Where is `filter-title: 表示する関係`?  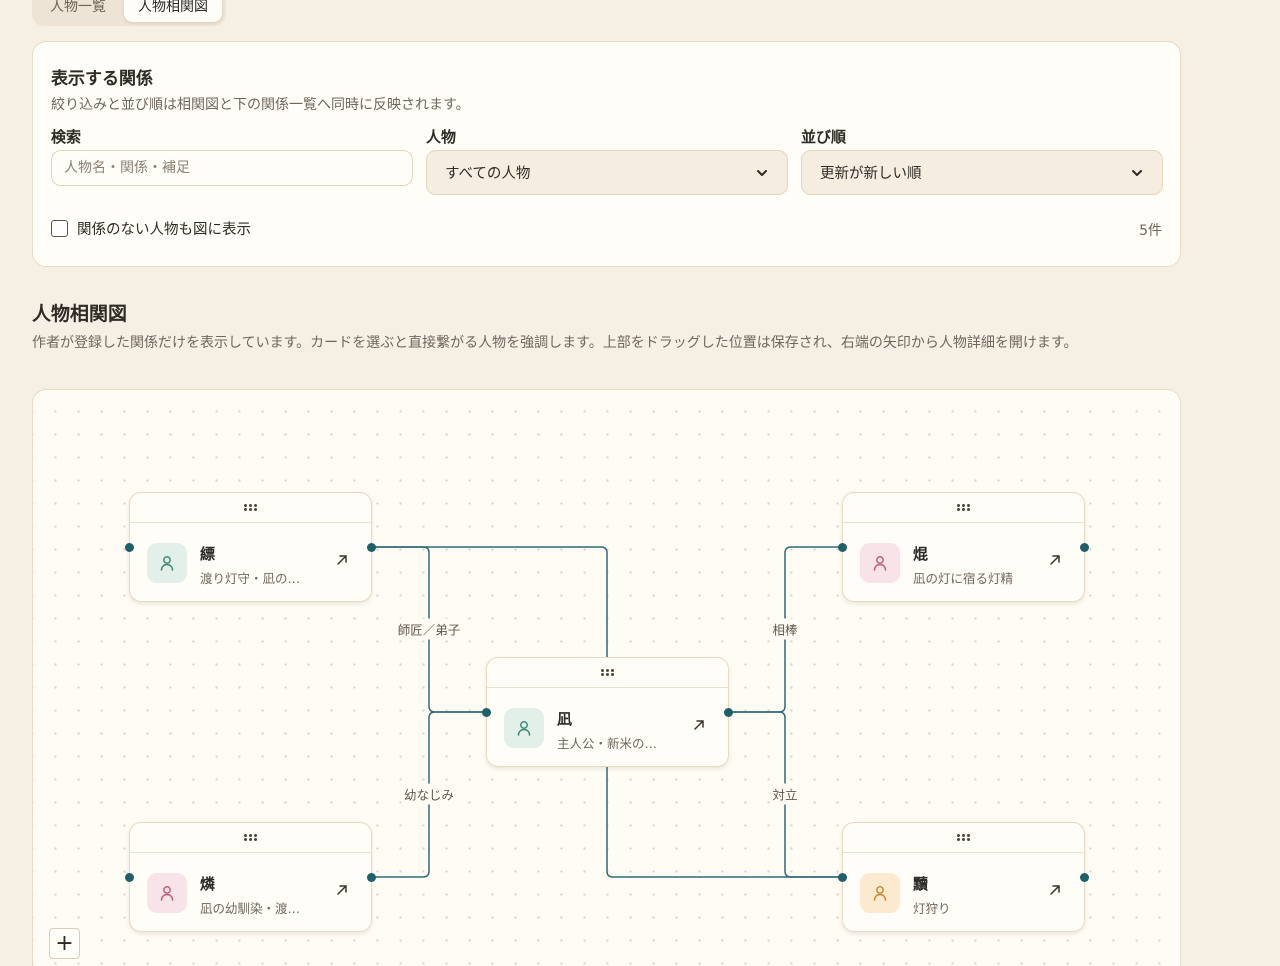 filter-title: 表示する関係 is located at coordinates (102, 79).